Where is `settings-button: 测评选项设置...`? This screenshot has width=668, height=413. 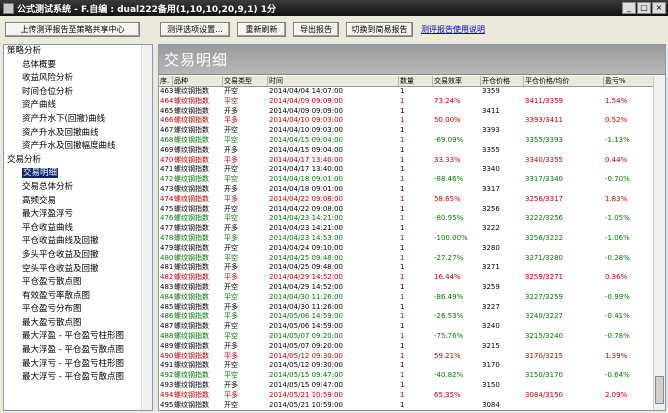 settings-button: 测评选项设置... is located at coordinates (195, 29).